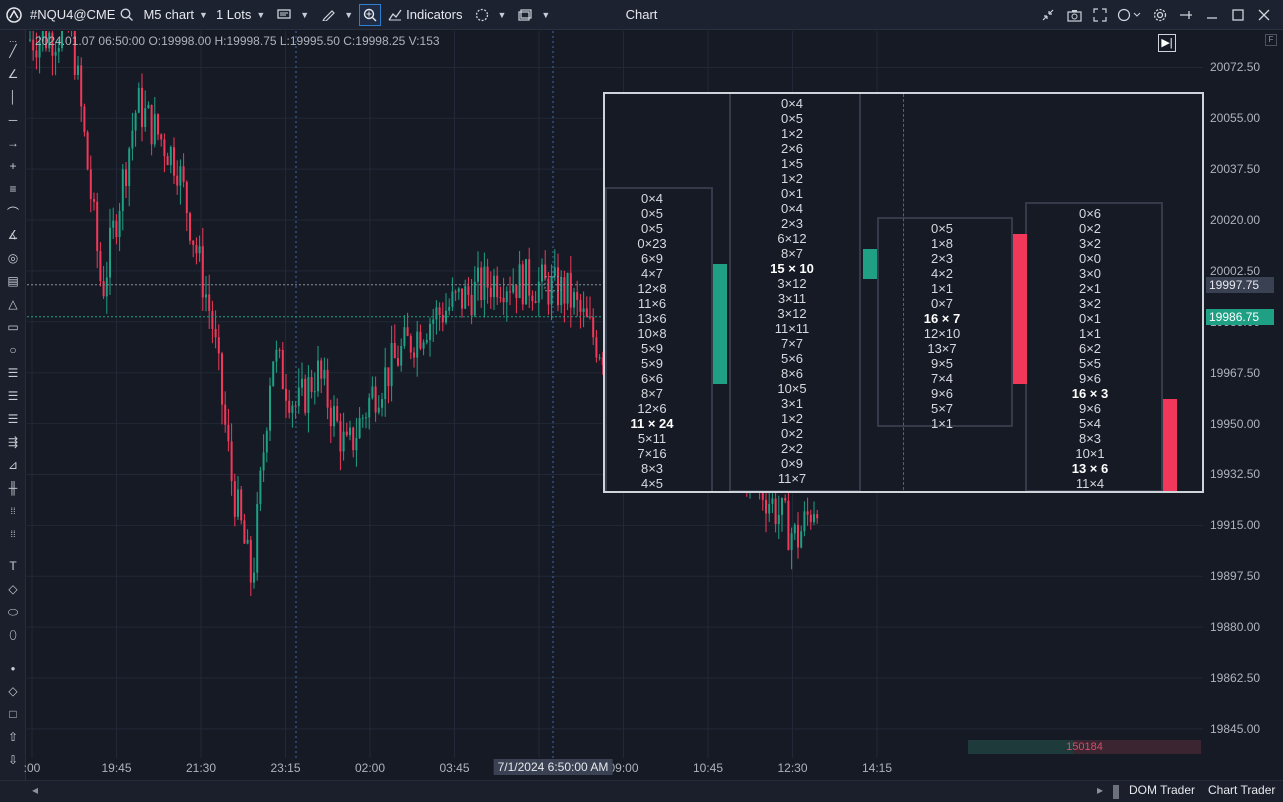 The width and height of the screenshot is (1283, 802). Describe the element at coordinates (1160, 15) in the screenshot. I see `gear-icon` at that location.